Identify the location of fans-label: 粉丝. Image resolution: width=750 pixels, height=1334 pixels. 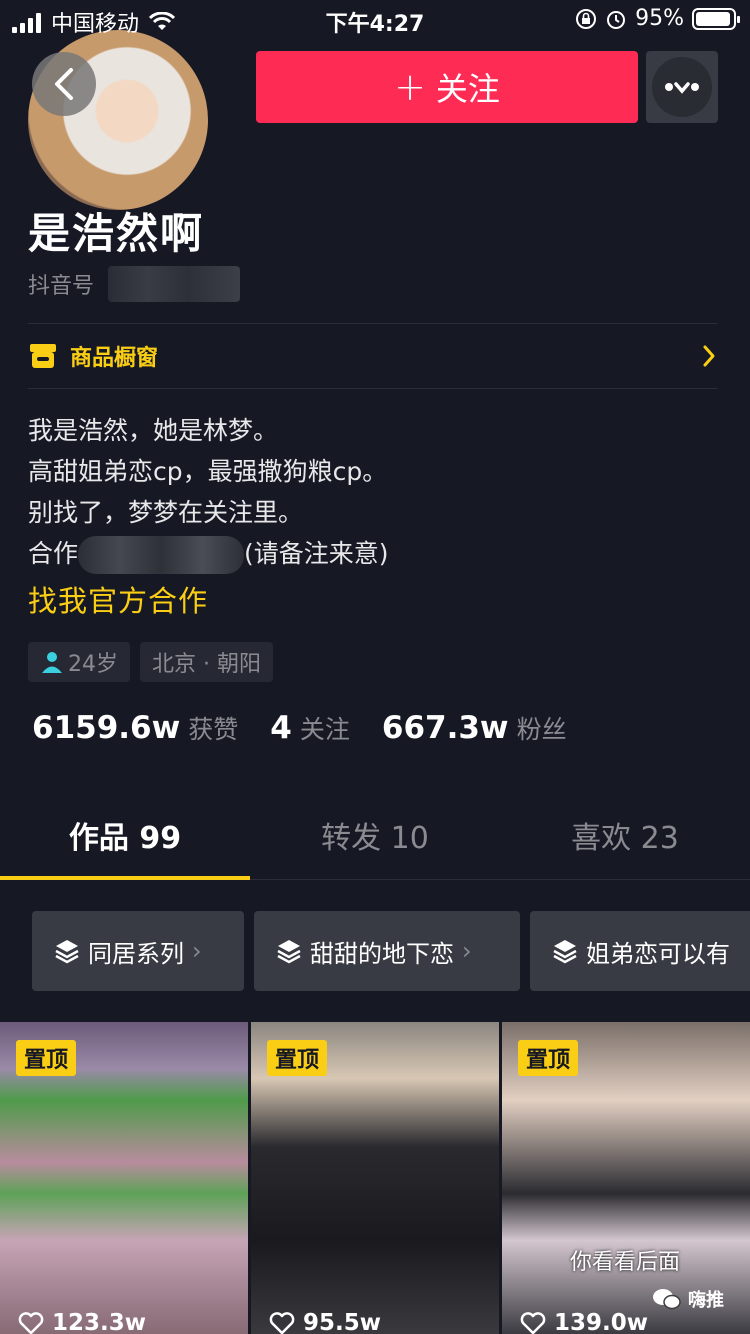
(541, 729).